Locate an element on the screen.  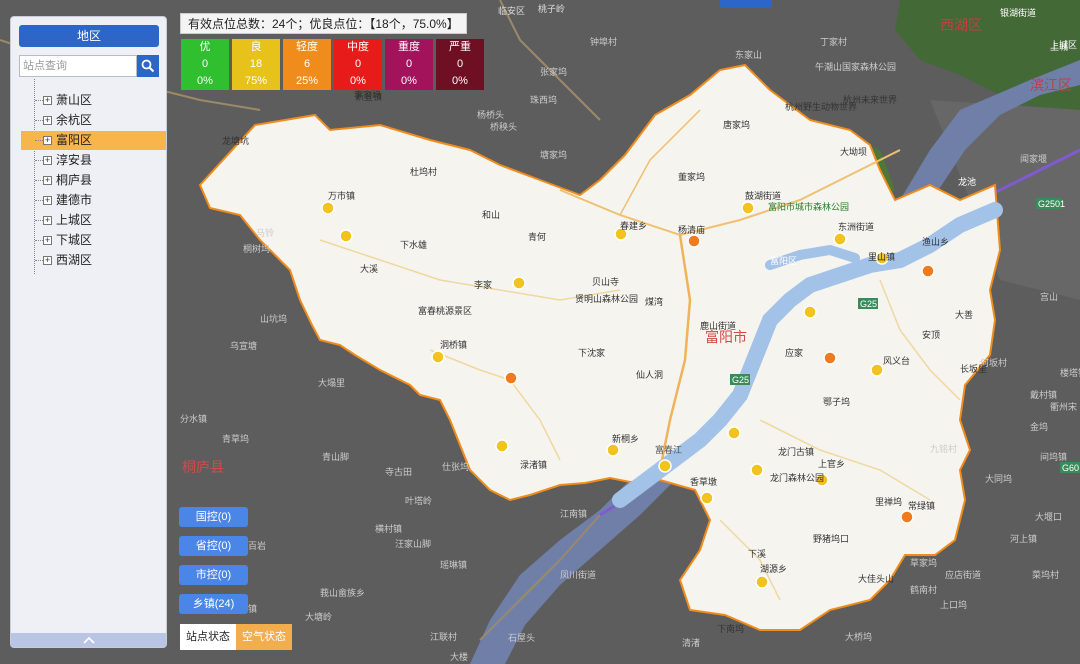
map-label: 鹤南村 is located at coordinates (923, 589).